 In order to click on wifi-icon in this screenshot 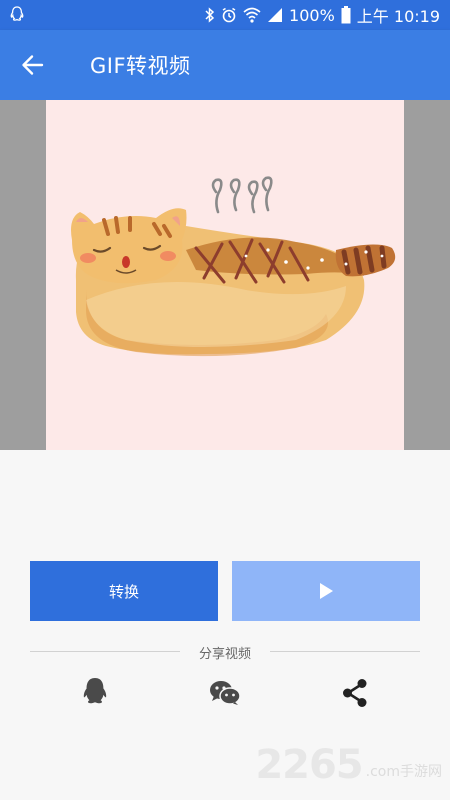, I will do `click(252, 15)`.